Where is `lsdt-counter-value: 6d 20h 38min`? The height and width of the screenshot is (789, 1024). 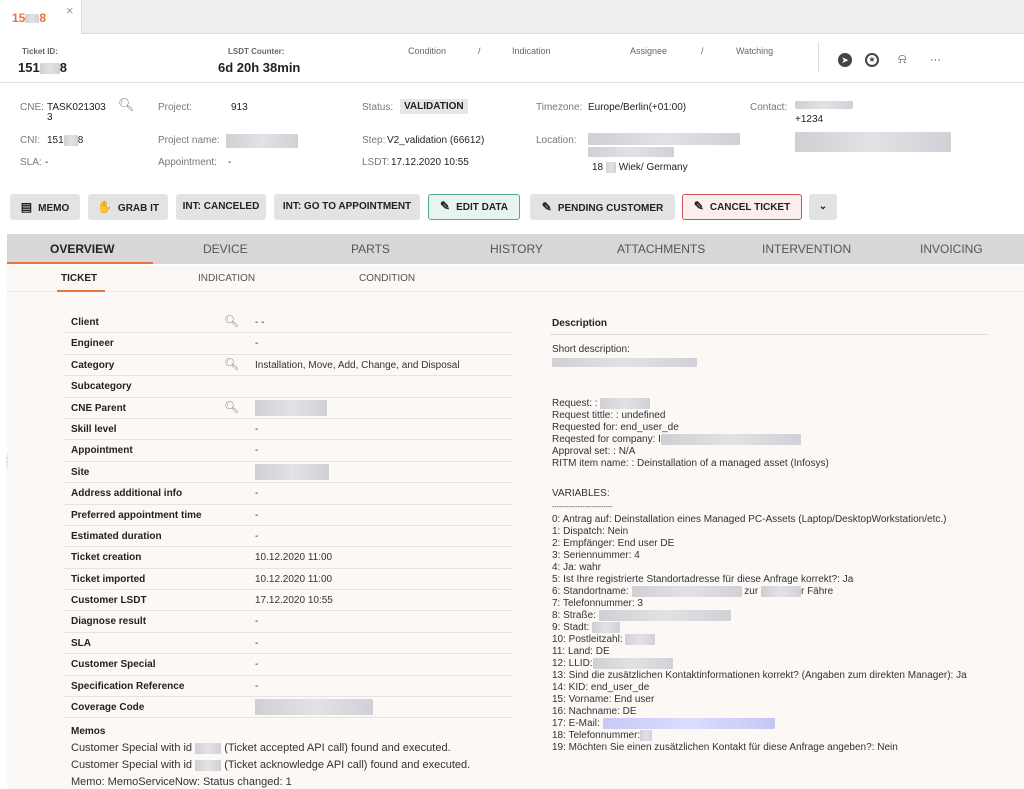
lsdt-counter-value: 6d 20h 38min is located at coordinates (259, 67).